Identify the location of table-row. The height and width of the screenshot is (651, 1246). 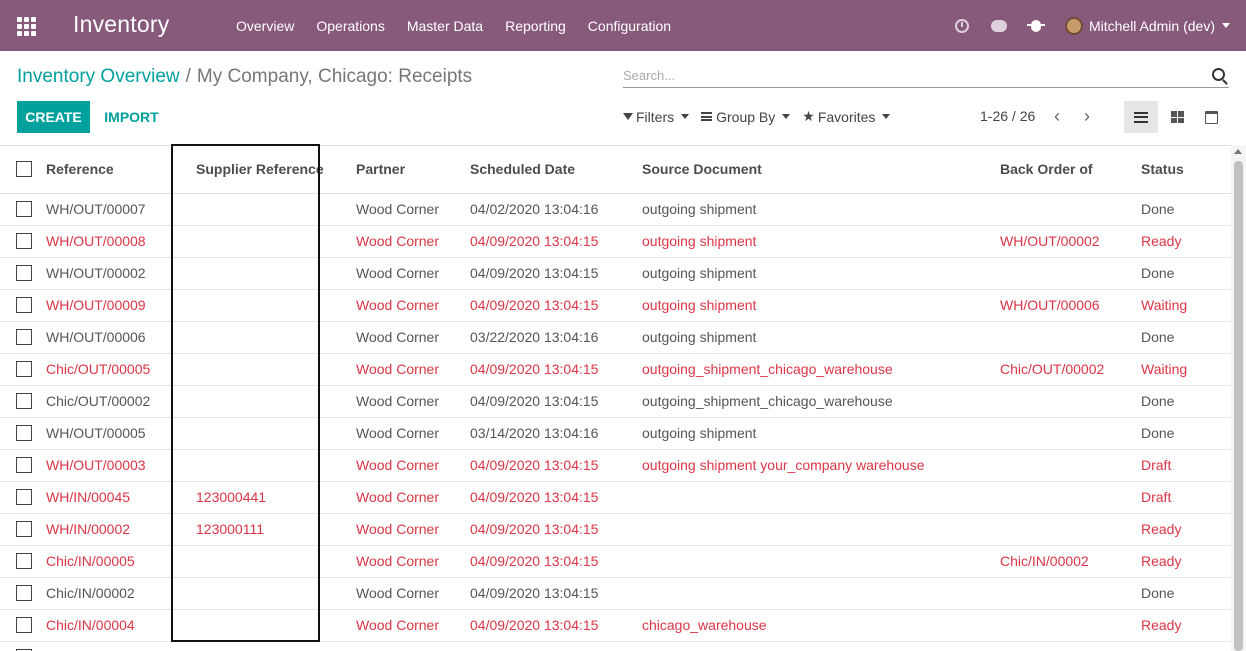
(615, 646).